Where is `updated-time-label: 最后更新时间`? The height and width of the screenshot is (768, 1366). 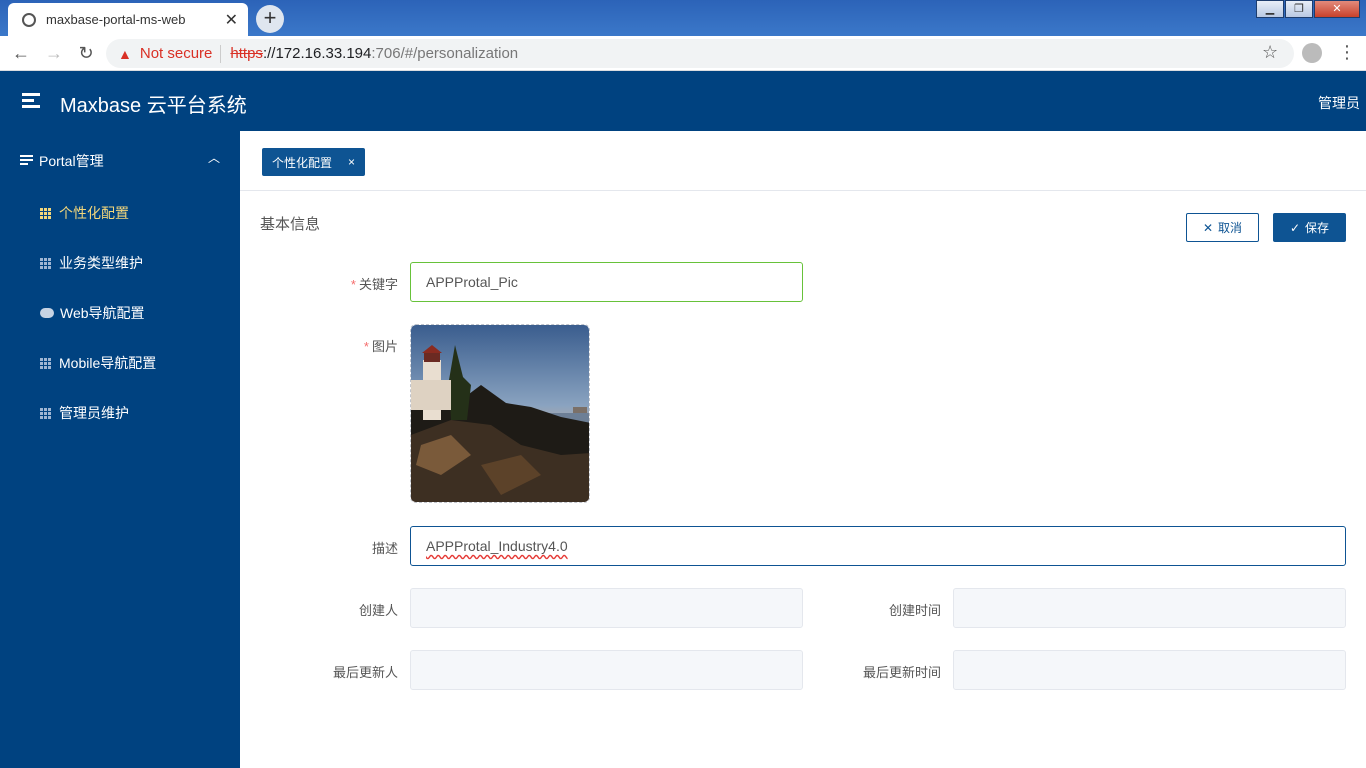 updated-time-label: 最后更新时间 is located at coordinates (901, 672).